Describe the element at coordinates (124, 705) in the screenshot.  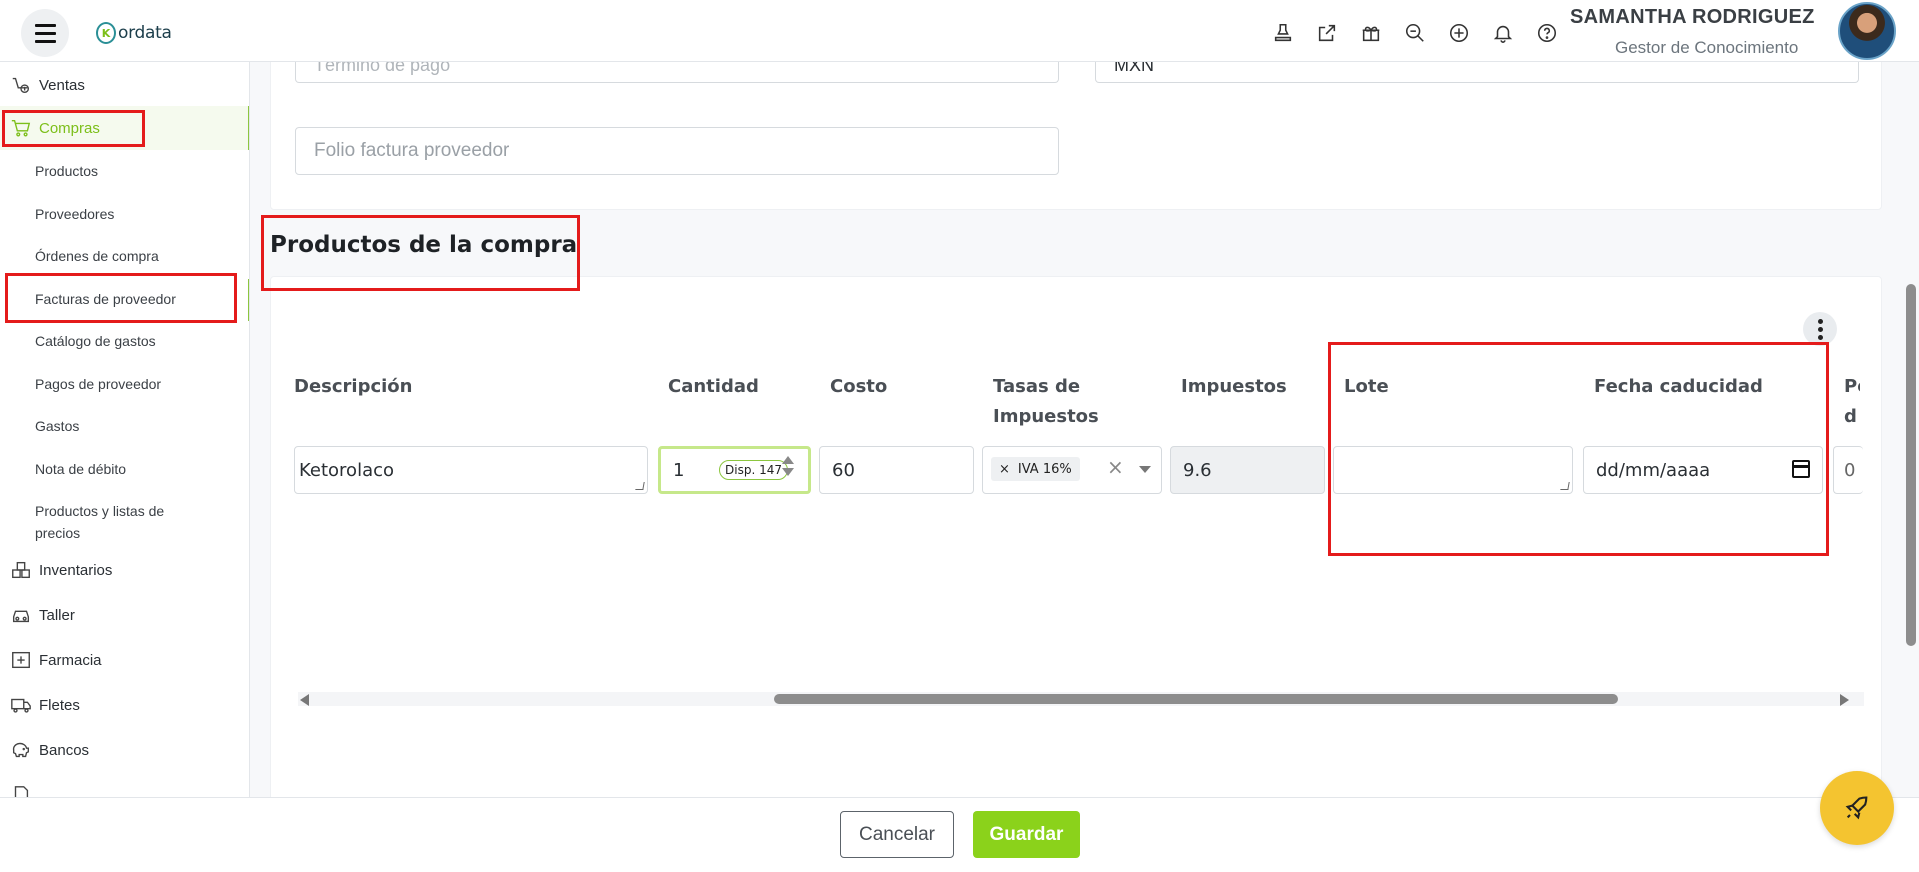
I see `sidebar-item-fletes: Fletes` at that location.